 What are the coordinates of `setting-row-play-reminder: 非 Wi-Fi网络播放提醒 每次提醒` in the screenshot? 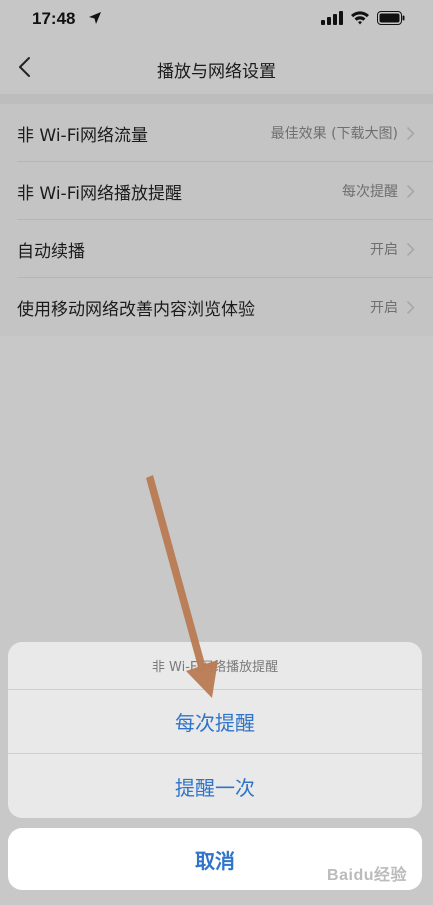 It's located at (216, 191).